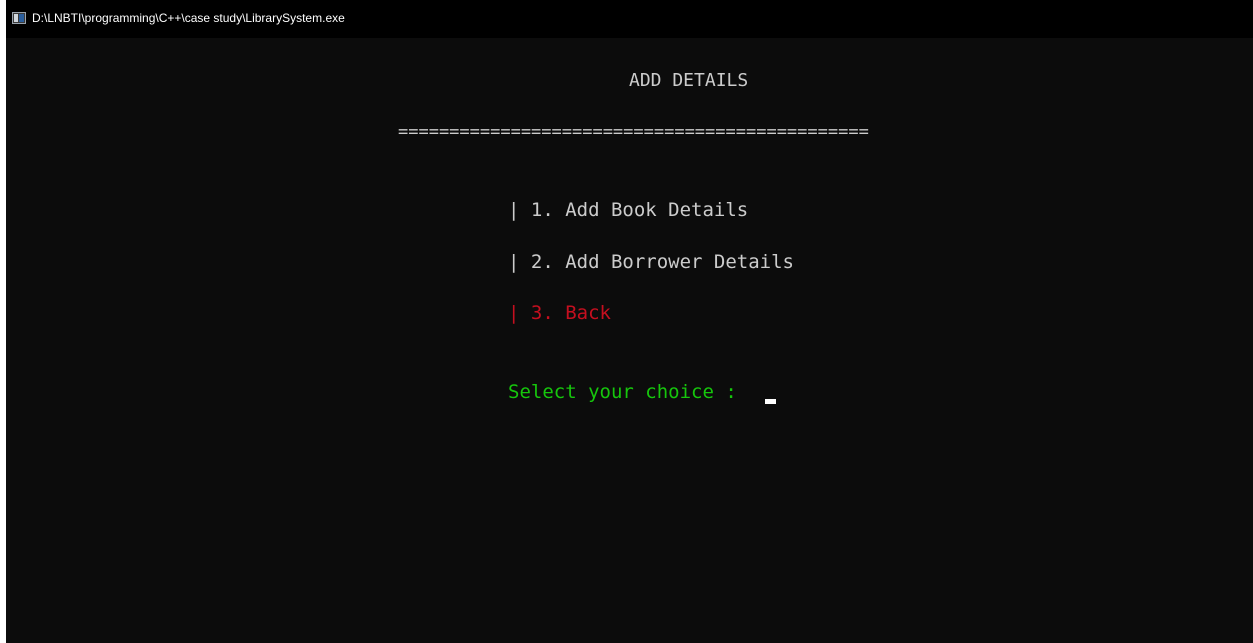 The height and width of the screenshot is (643, 1253). What do you see at coordinates (622, 392) in the screenshot?
I see `choice-prompt: Select your choice :` at bounding box center [622, 392].